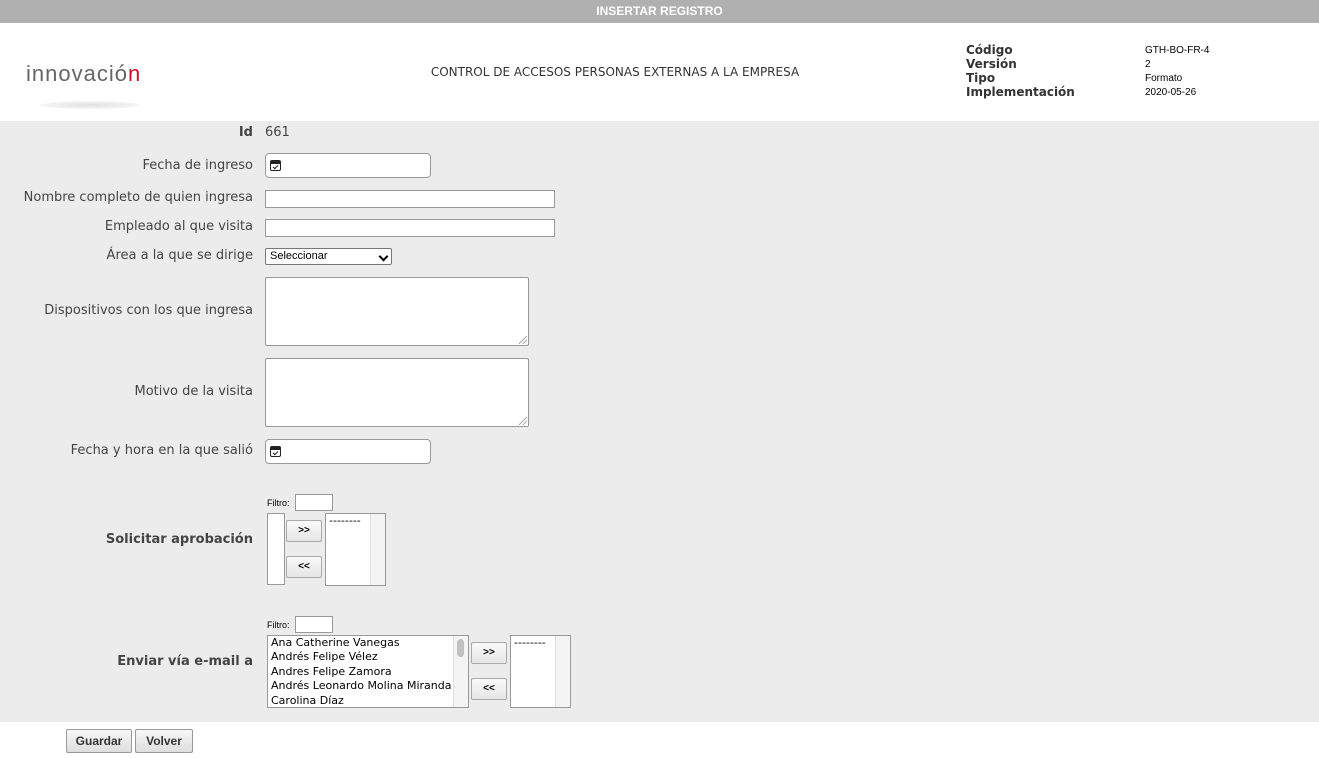 This screenshot has width=1319, height=759. What do you see at coordinates (989, 50) in the screenshot?
I see `meta-label-codigo: Código` at bounding box center [989, 50].